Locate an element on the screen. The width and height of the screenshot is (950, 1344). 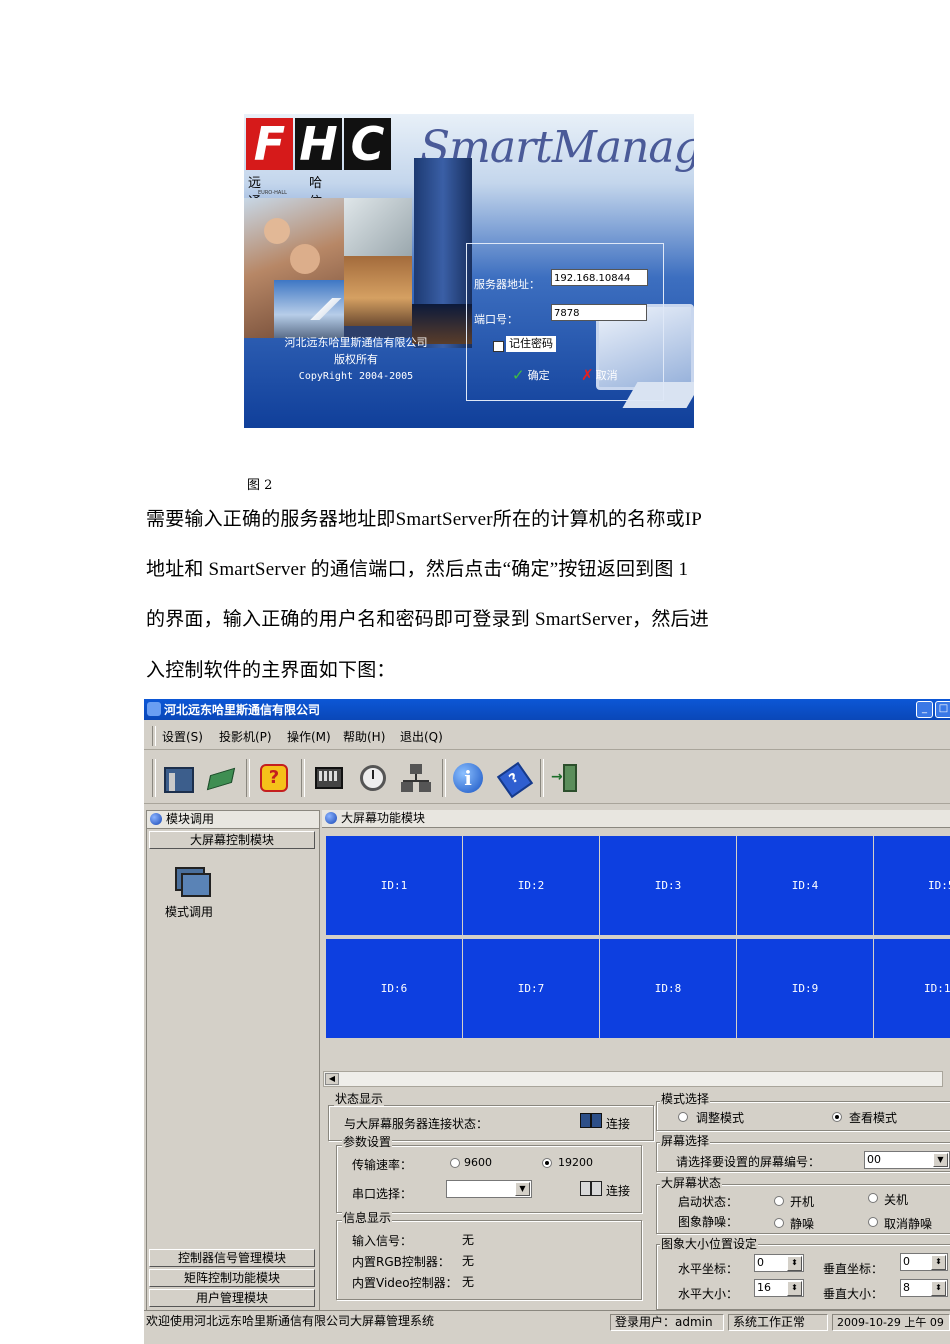
rate-9600-label: 9600 is located at coordinates (478, 1162).